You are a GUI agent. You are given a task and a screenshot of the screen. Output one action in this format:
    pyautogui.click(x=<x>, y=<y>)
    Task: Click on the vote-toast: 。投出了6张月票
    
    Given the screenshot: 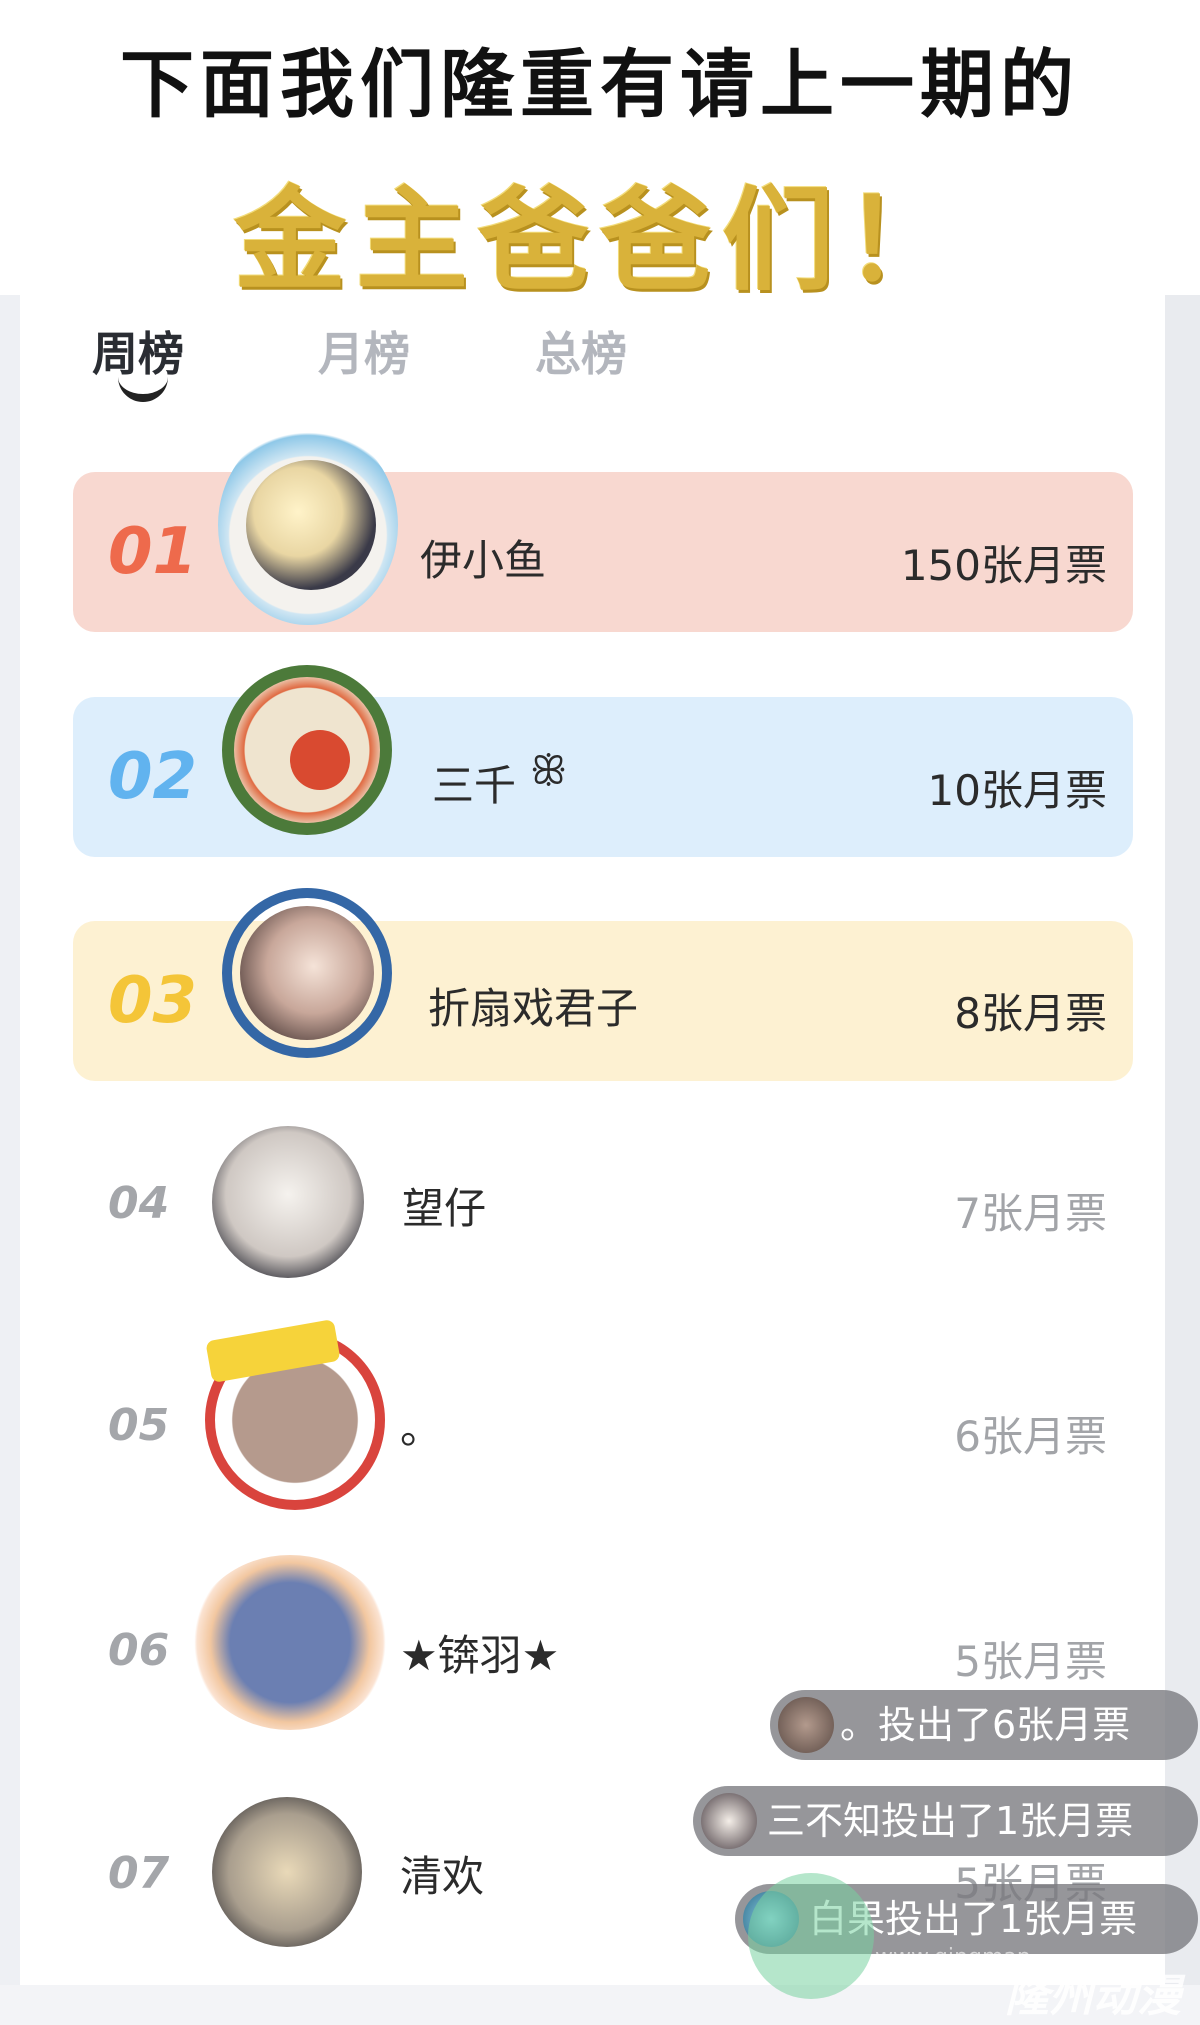 What is the action you would take?
    pyautogui.click(x=984, y=1725)
    